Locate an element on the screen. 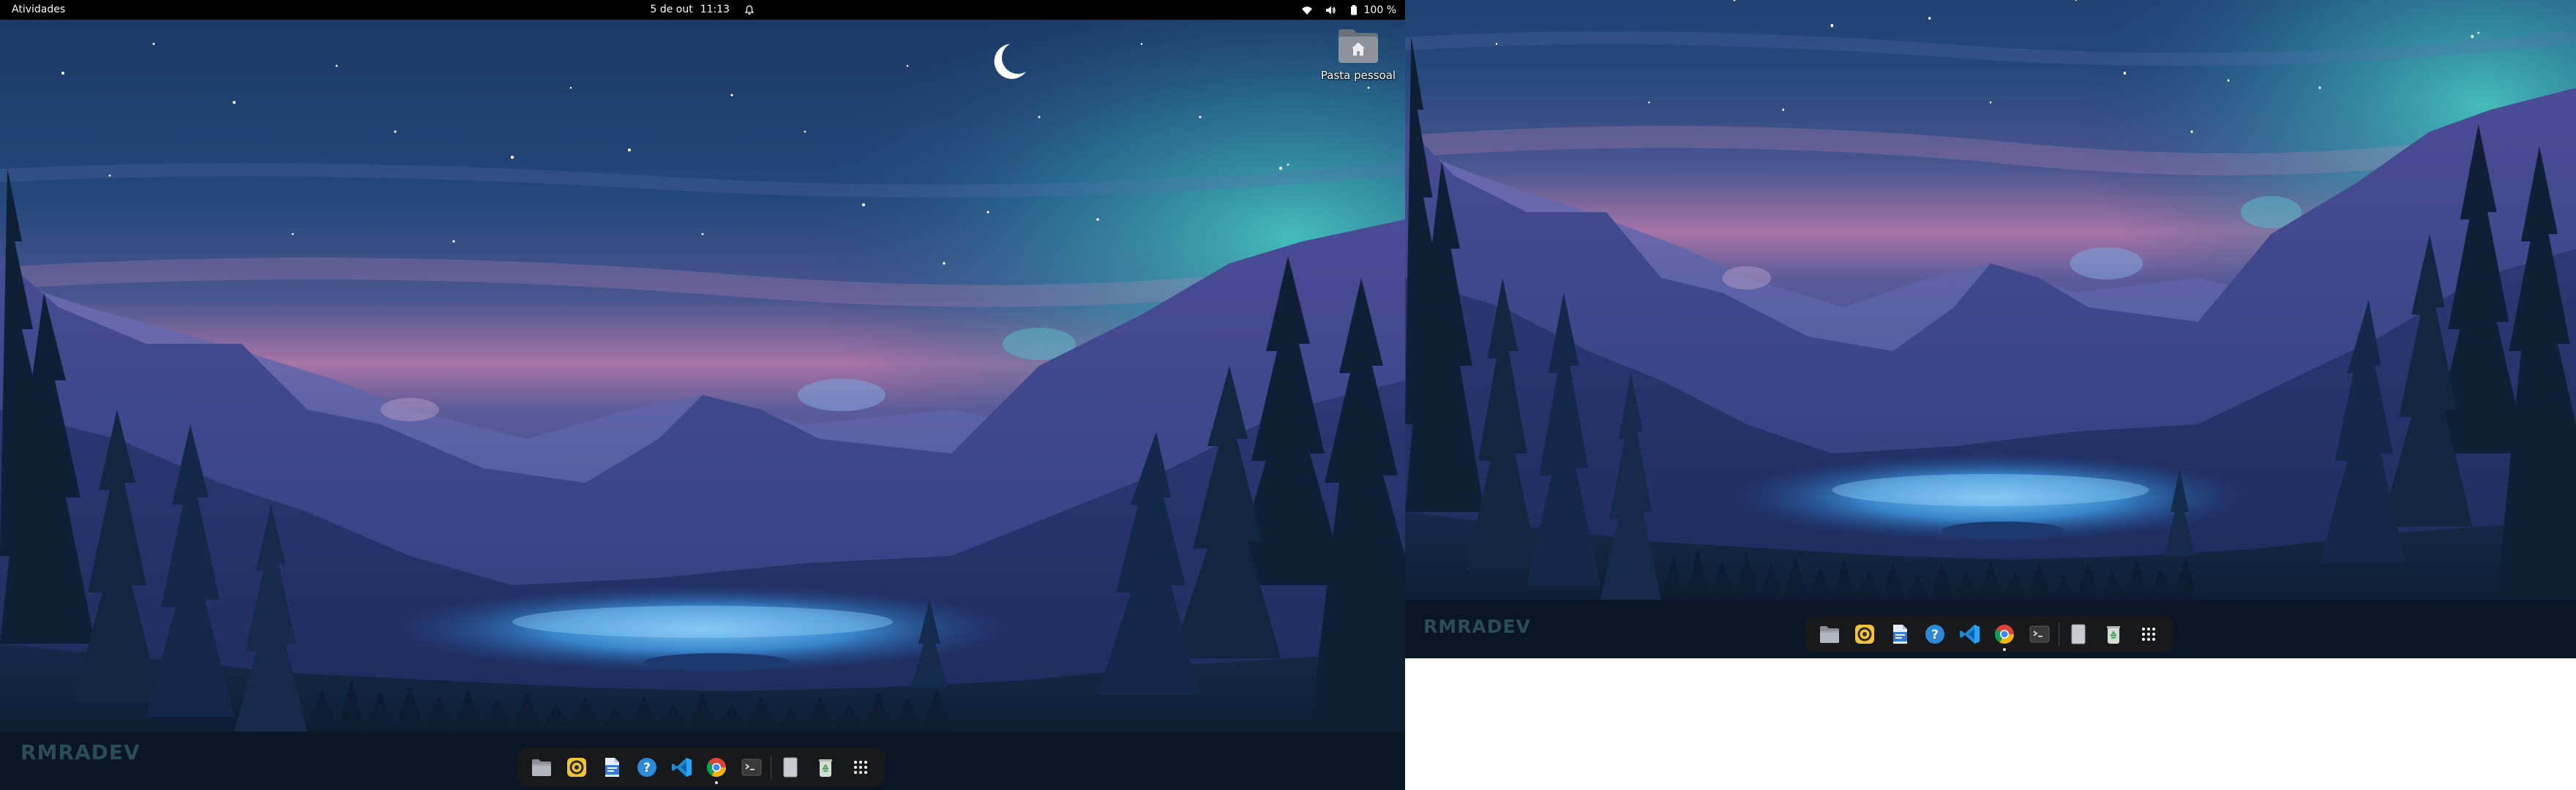 This screenshot has height=790, width=2576. home-folder-icon is located at coordinates (1358, 46).